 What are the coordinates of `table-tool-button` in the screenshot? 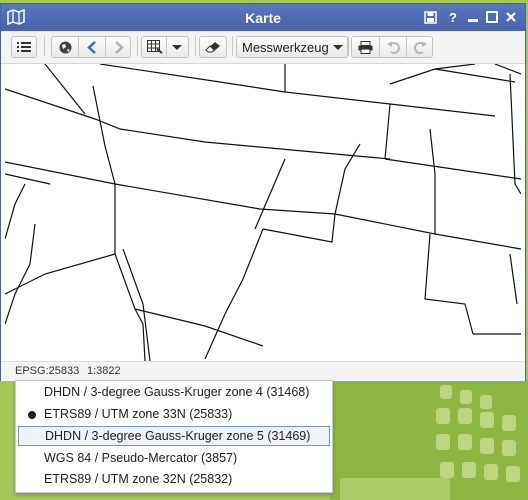 It's located at (165, 47).